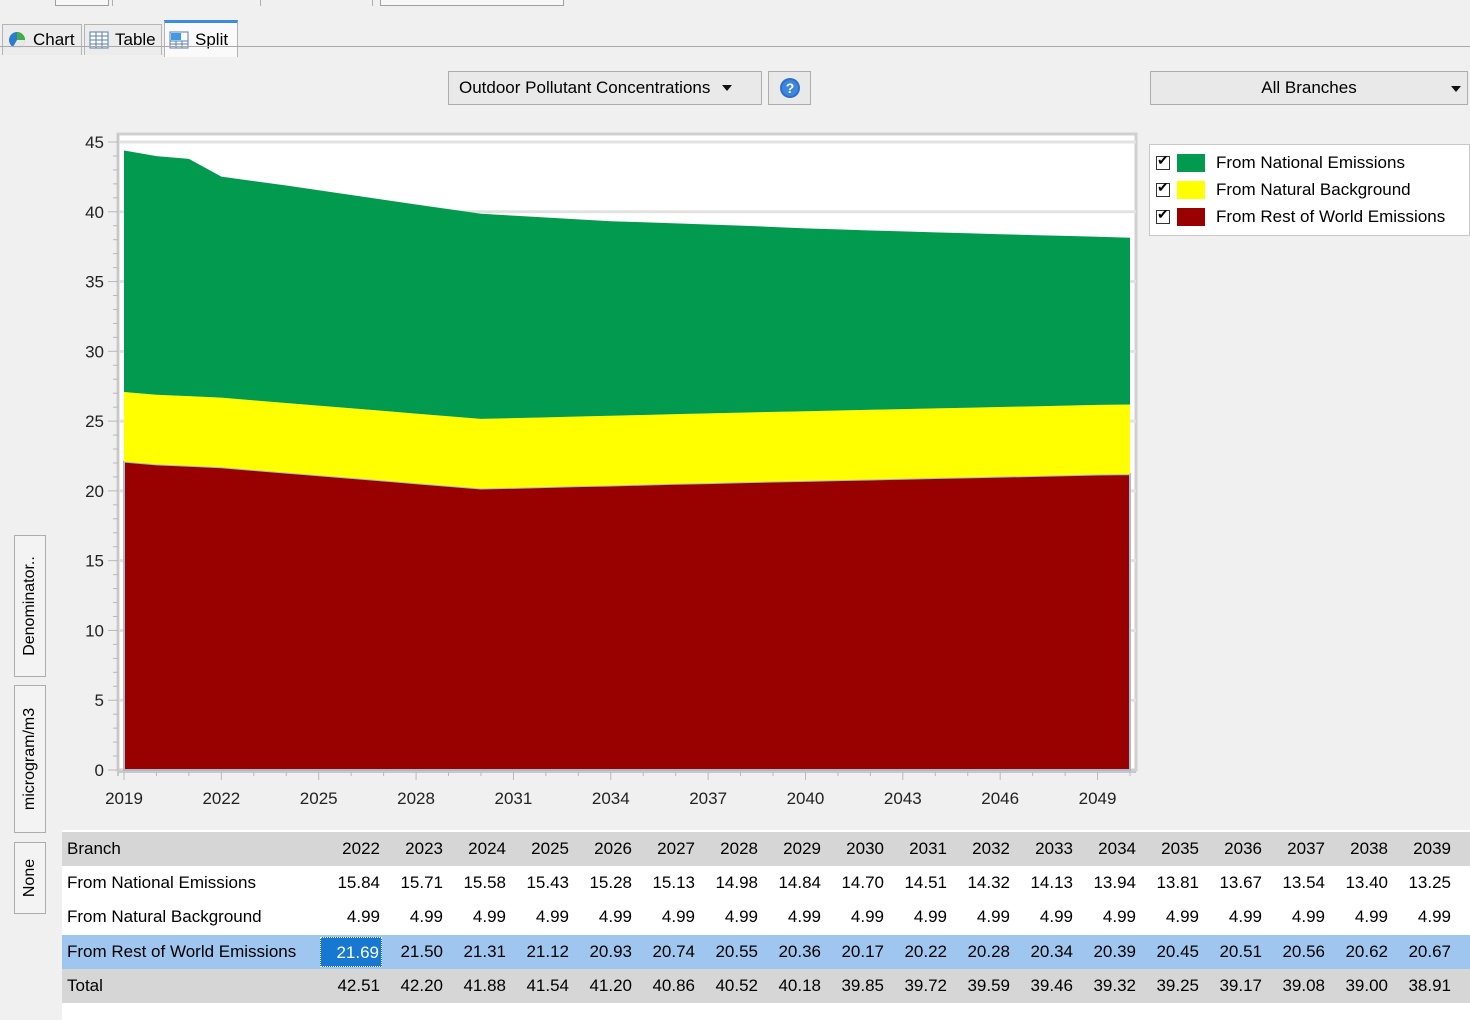 The width and height of the screenshot is (1470, 1020). Describe the element at coordinates (854, 952) in the screenshot. I see `table-cell: 20.17` at that location.